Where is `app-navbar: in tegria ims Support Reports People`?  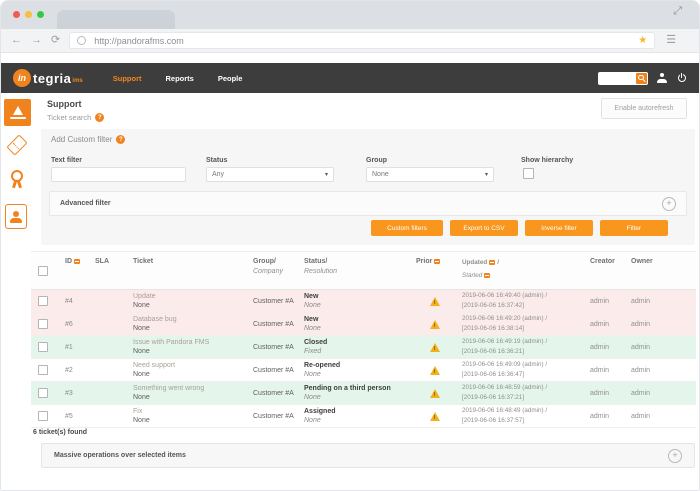 app-navbar: in tegria ims Support Reports People is located at coordinates (350, 78).